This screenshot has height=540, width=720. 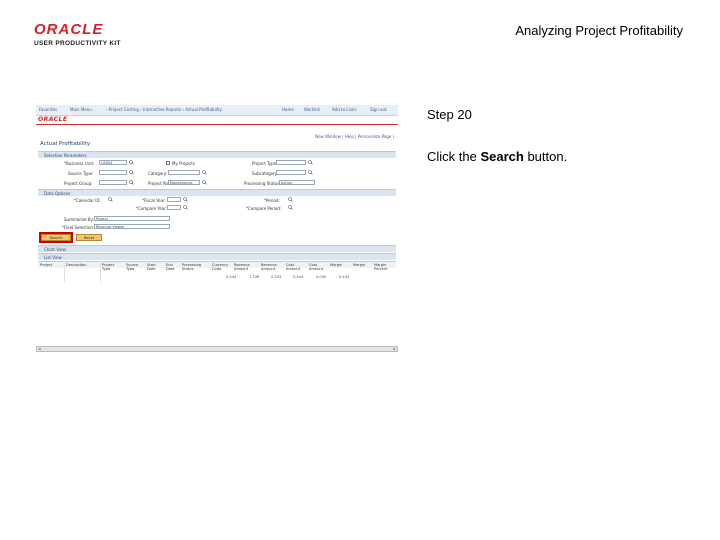 What do you see at coordinates (217, 256) in the screenshot?
I see `section-header-list-view: List View` at bounding box center [217, 256].